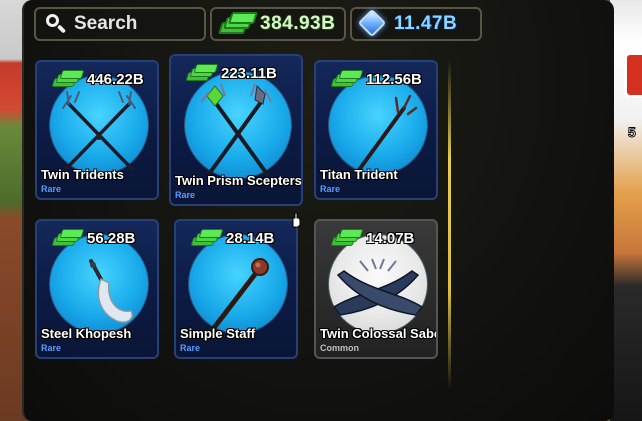 The width and height of the screenshot is (642, 421). What do you see at coordinates (339, 348) in the screenshot?
I see `item-rarity: Common` at bounding box center [339, 348].